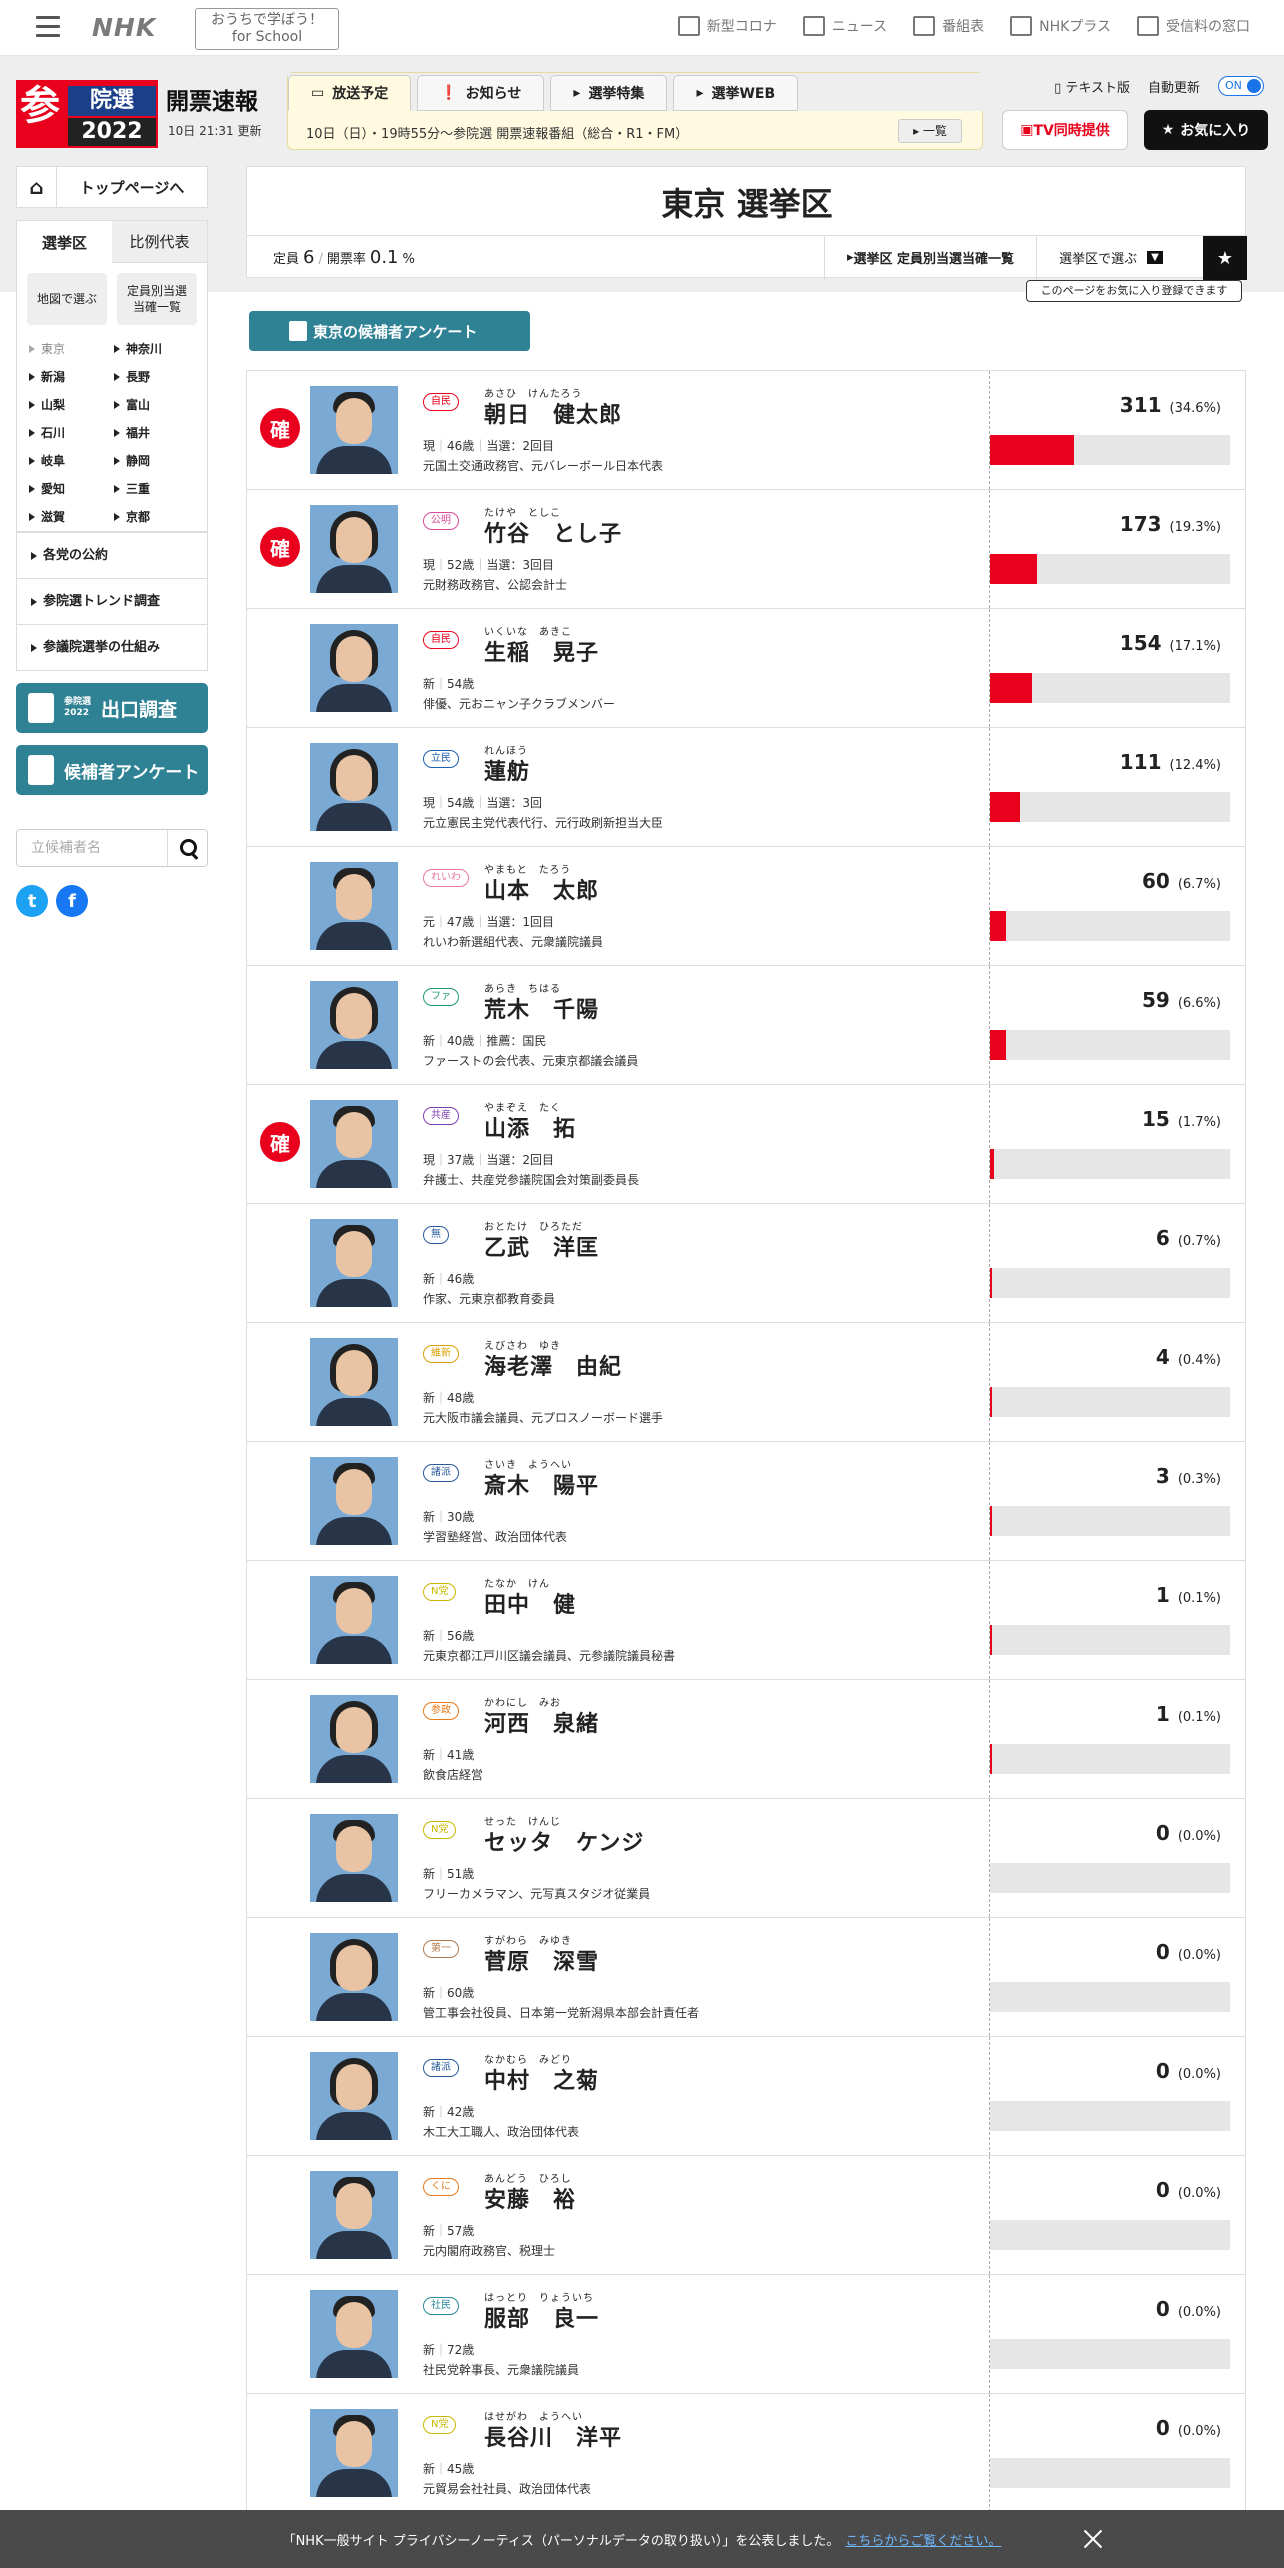 Image resolution: width=1284 pixels, height=2568 pixels. Describe the element at coordinates (389, 331) in the screenshot. I see `tokyo-survey-button: 東京の候補者アンケート` at that location.